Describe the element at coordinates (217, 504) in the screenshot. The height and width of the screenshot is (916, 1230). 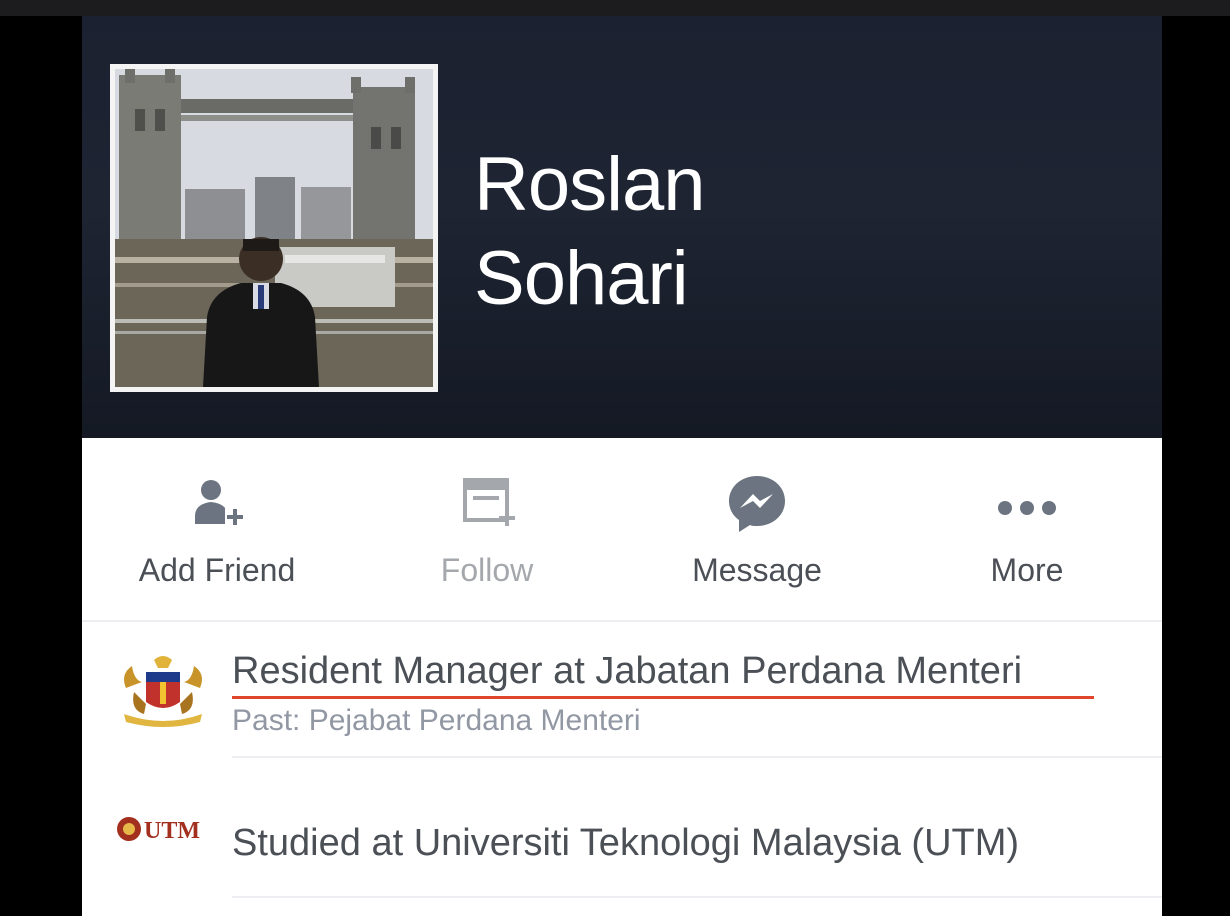
I see `add-friend-icon` at that location.